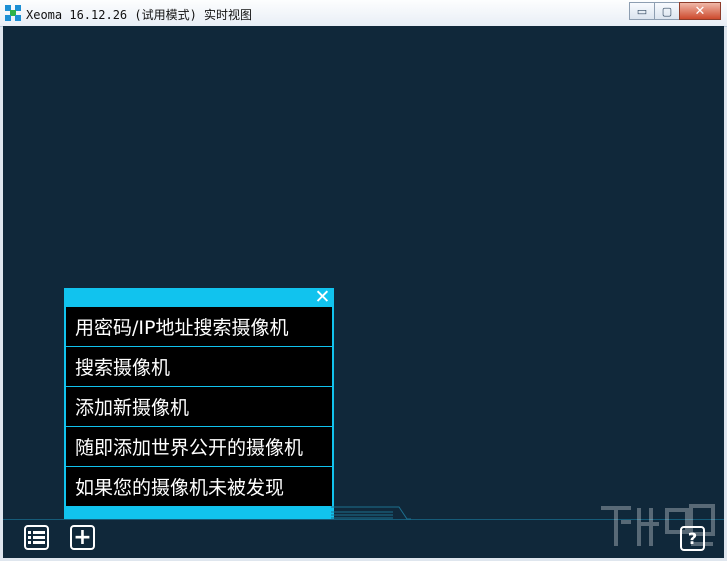 Image resolution: width=727 pixels, height=561 pixels. Describe the element at coordinates (363, 13) in the screenshot. I see `title-bar: Xeoma 16.12.26 (试用模式) 实时视图 ▭ ▢ ✕` at that location.